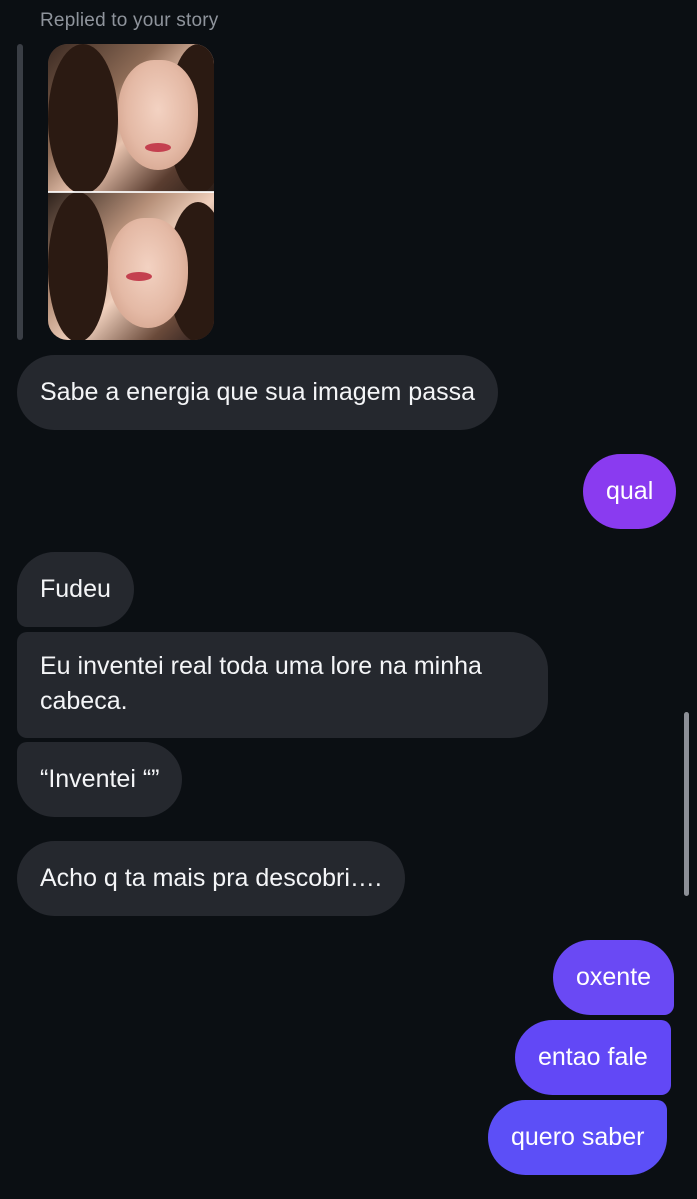 The image size is (697, 1199). Describe the element at coordinates (686, 804) in the screenshot. I see `scrollbar-thumb` at that location.